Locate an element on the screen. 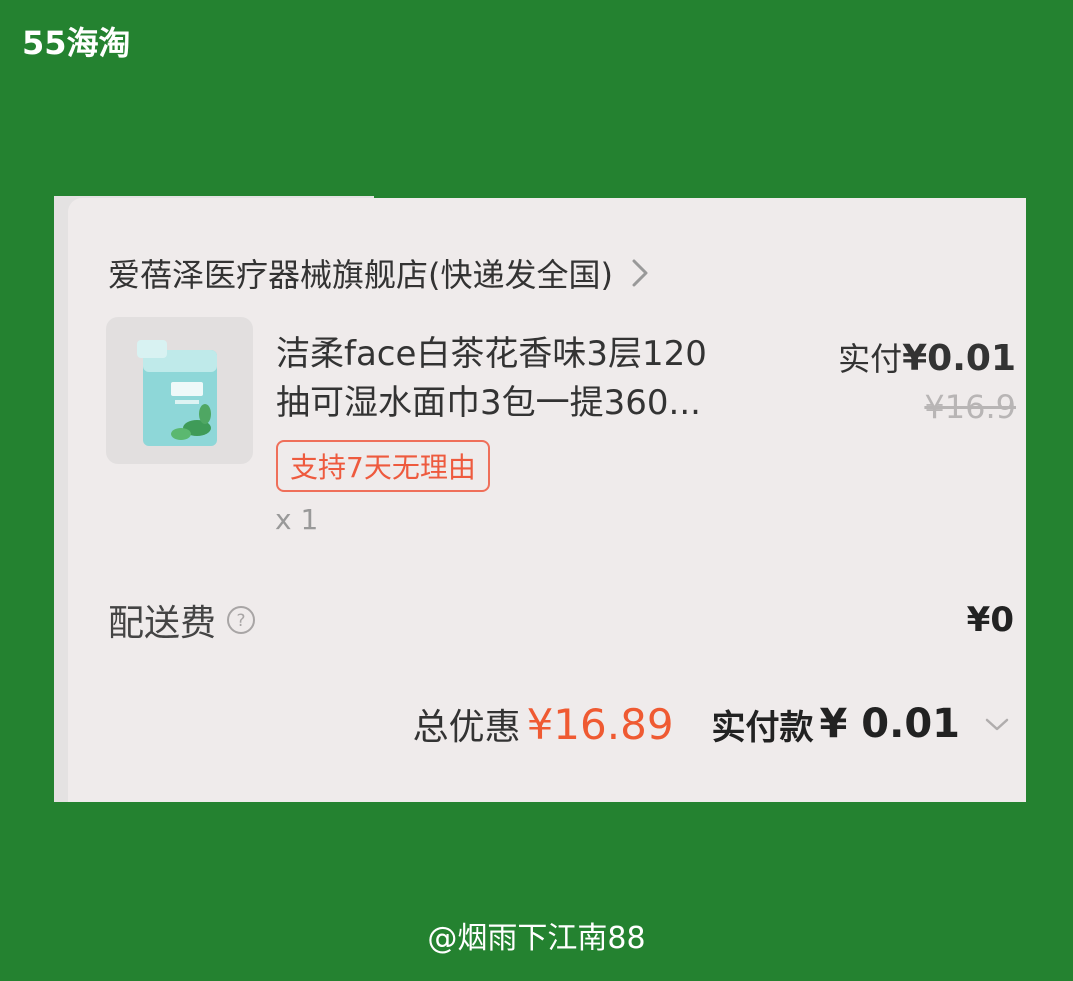 Image resolution: width=1073 pixels, height=981 pixels. product-title-line-1: 洁柔face白茶花香味3层120 is located at coordinates (491, 354).